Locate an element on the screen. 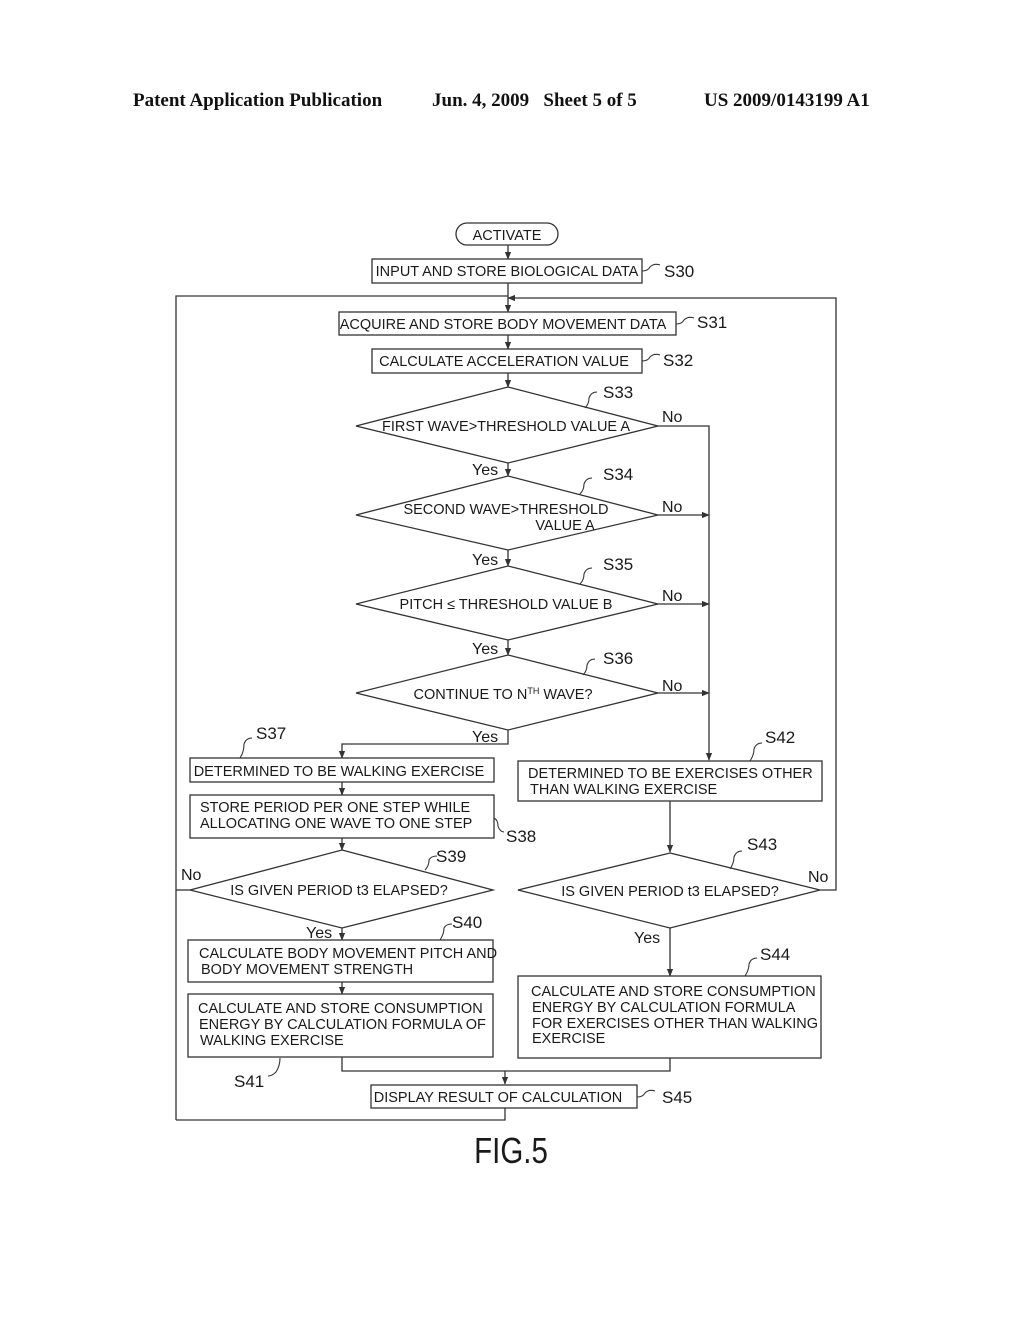  ref-s37: S37 is located at coordinates (271, 733).